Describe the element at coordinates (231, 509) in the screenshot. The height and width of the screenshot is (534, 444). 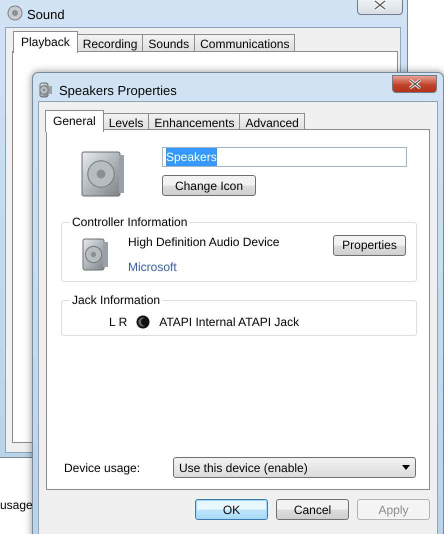
I see `dialog-button: OK` at that location.